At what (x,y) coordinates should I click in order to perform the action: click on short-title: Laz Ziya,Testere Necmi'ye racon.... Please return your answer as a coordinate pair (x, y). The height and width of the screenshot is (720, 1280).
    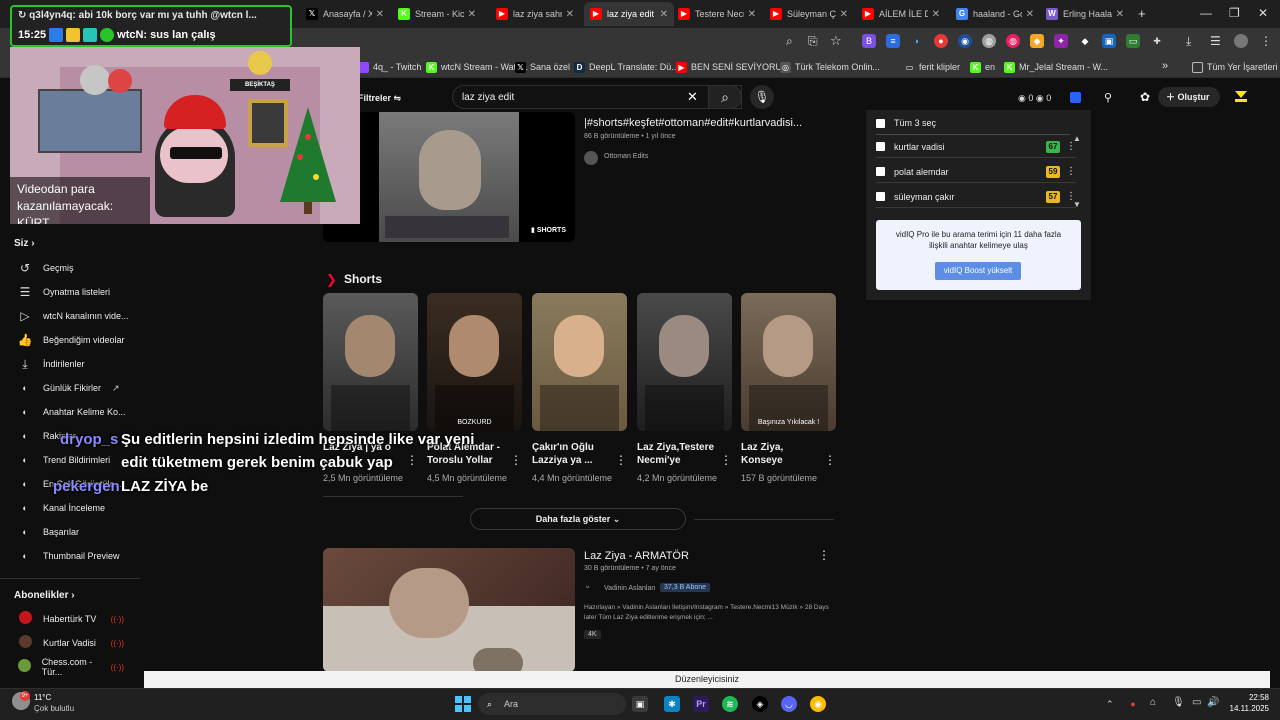
    Looking at the image, I should click on (676, 455).